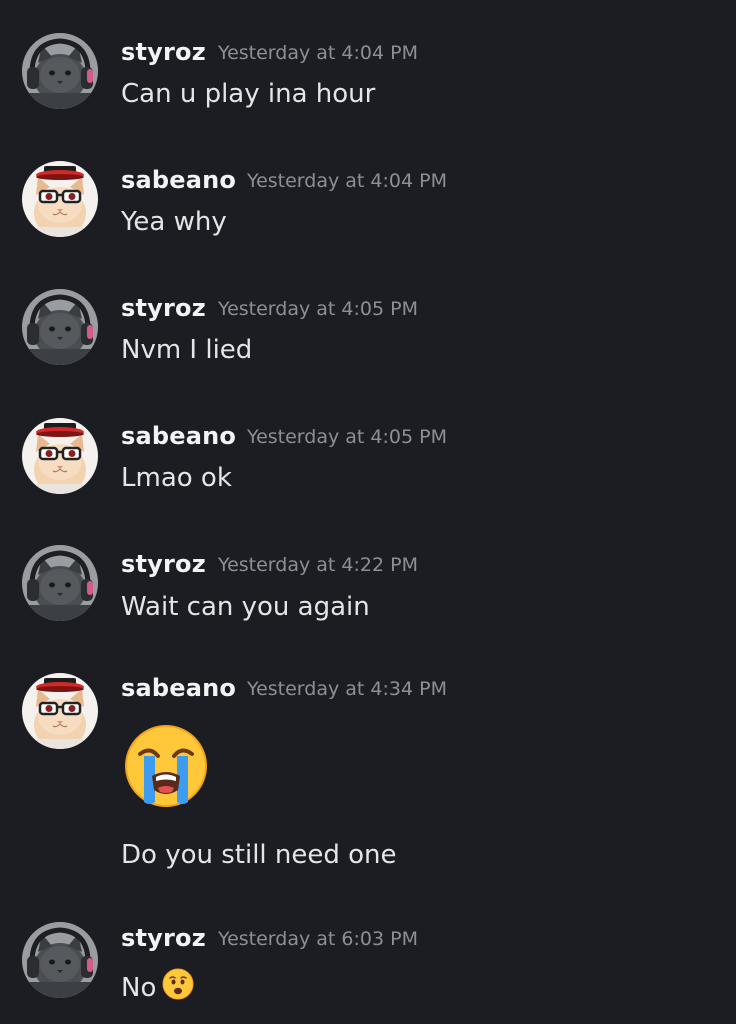 The width and height of the screenshot is (736, 1024). Describe the element at coordinates (245, 607) in the screenshot. I see `message-text: Wait can you again` at that location.